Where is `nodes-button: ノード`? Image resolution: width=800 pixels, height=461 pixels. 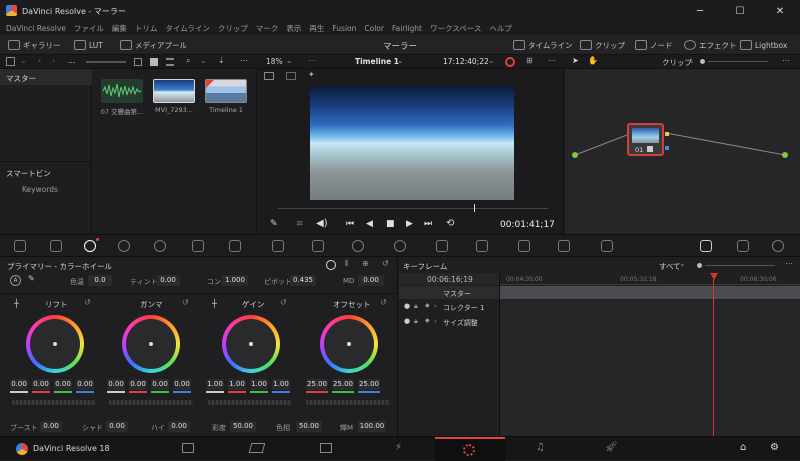
nodes-button: ノード is located at coordinates (654, 45).